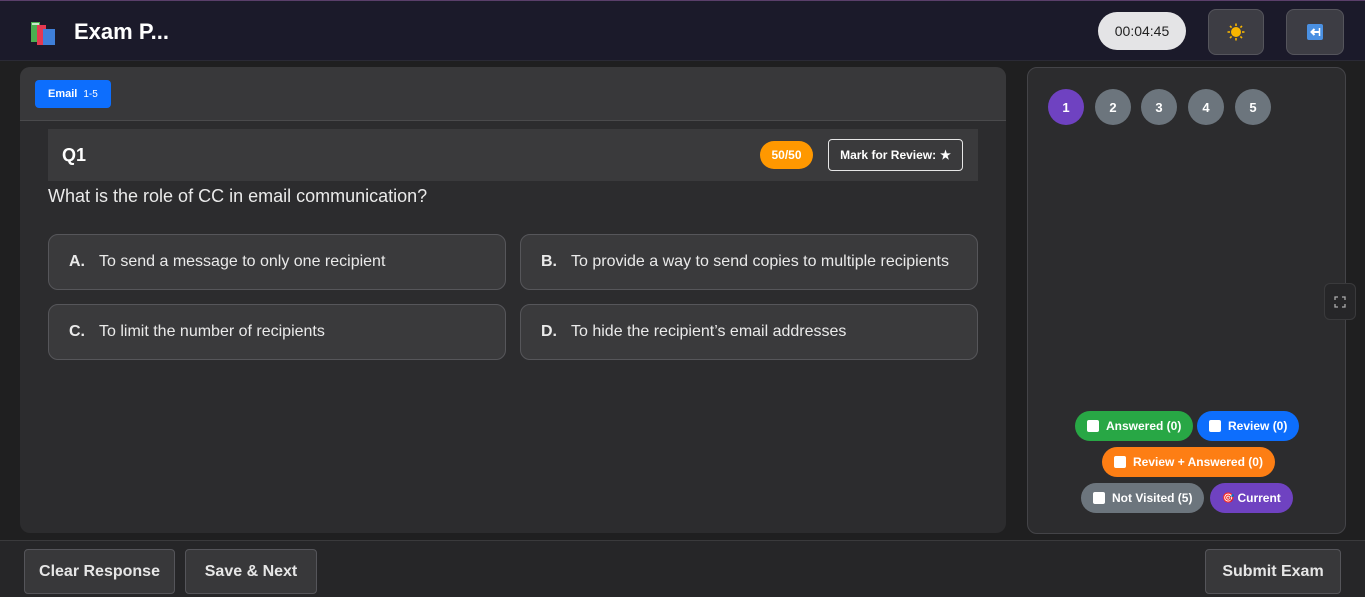 Image resolution: width=1365 pixels, height=597 pixels. I want to click on theme-toggle-button, so click(1236, 32).